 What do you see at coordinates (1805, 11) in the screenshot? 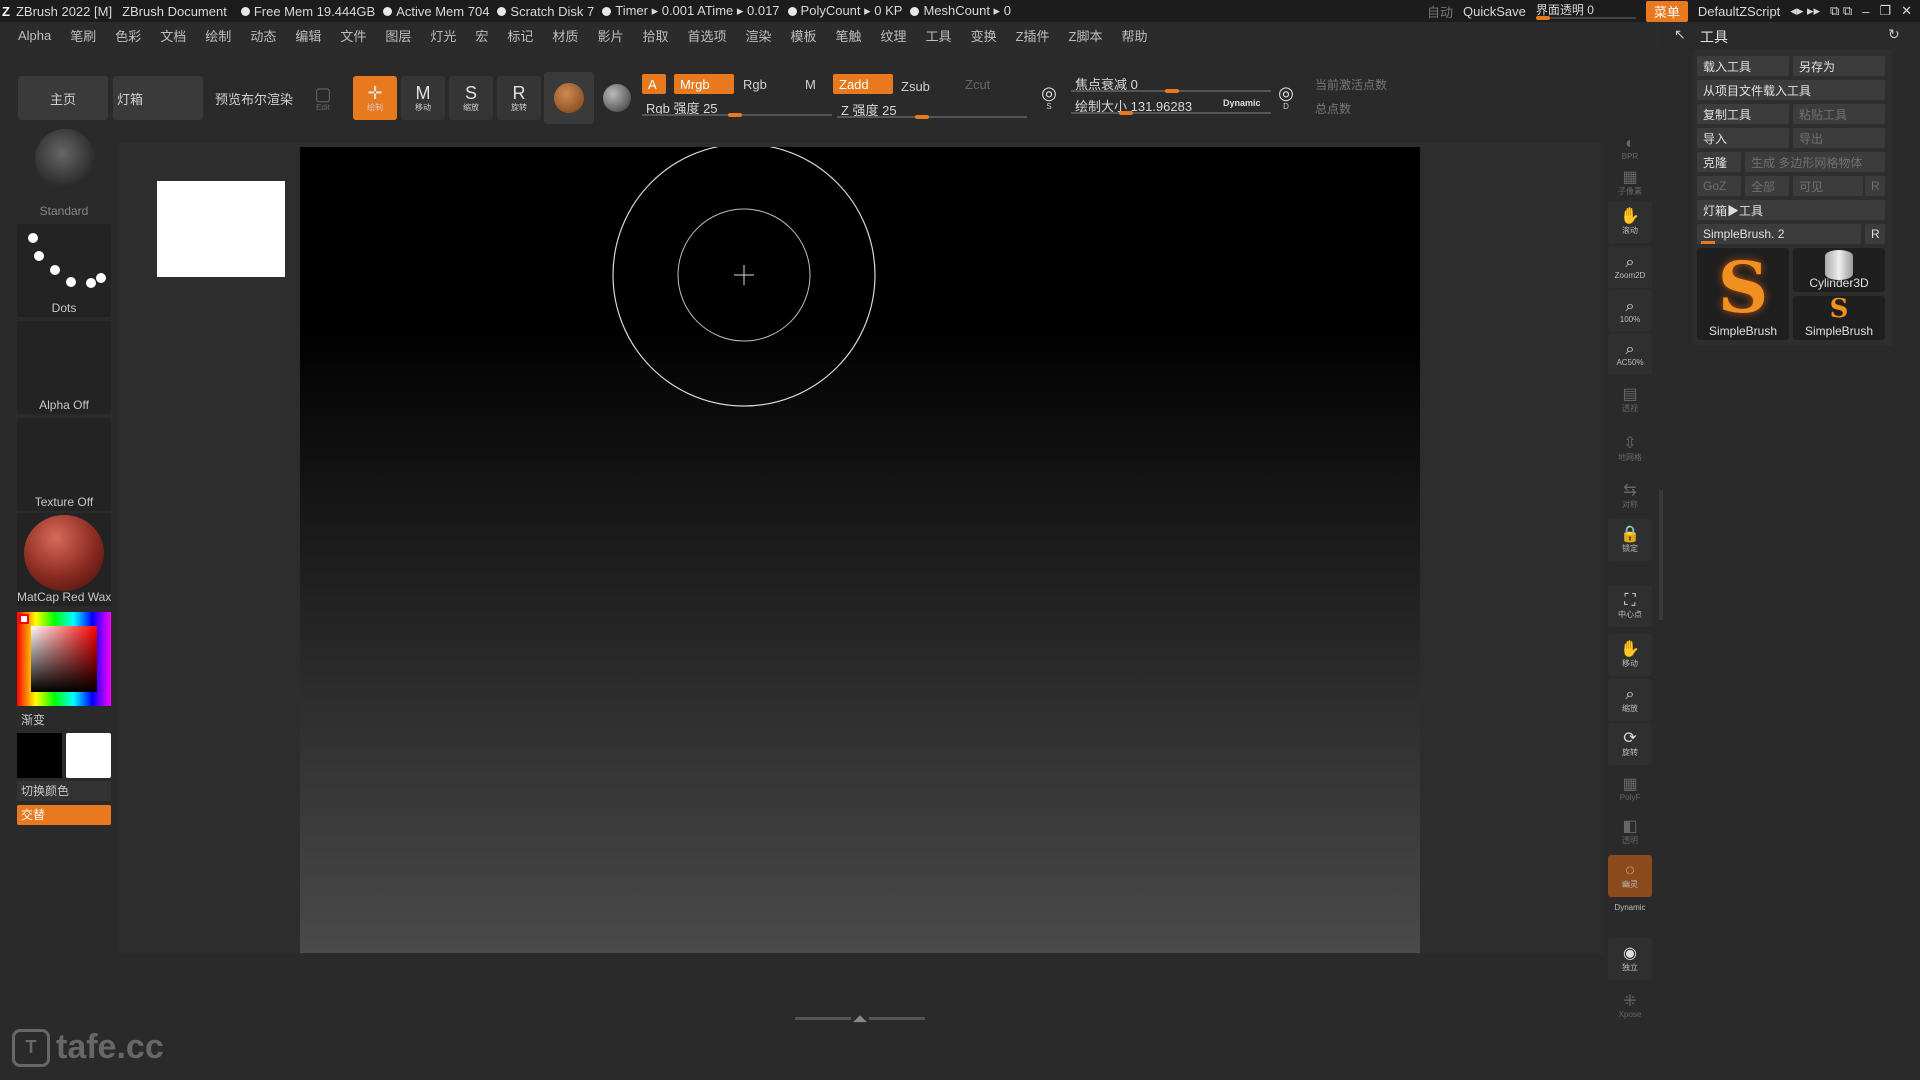
I see `arrows-icon: ◂▸ ▸▸` at bounding box center [1805, 11].